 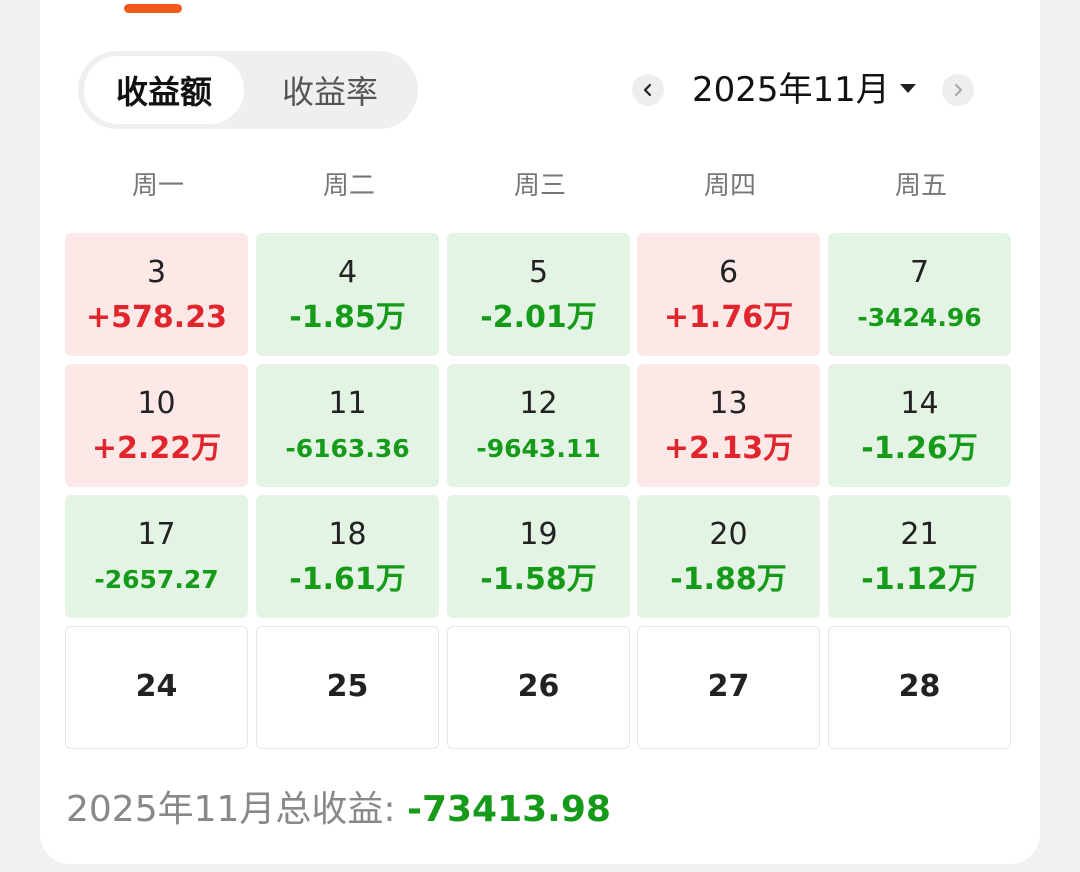 I want to click on day-number: 4, so click(x=347, y=272).